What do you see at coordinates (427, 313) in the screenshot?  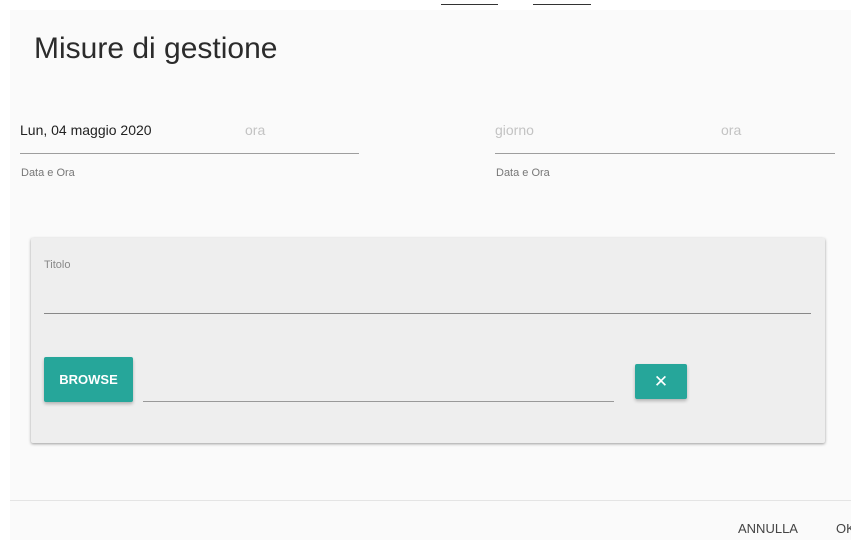 I see `title-input` at bounding box center [427, 313].